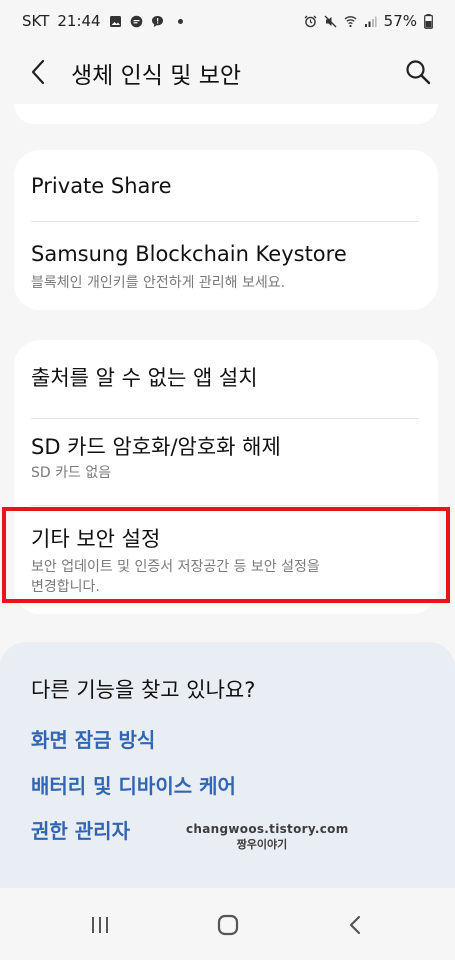 This screenshot has height=960, width=455. I want to click on gallery-notification-icon, so click(115, 21).